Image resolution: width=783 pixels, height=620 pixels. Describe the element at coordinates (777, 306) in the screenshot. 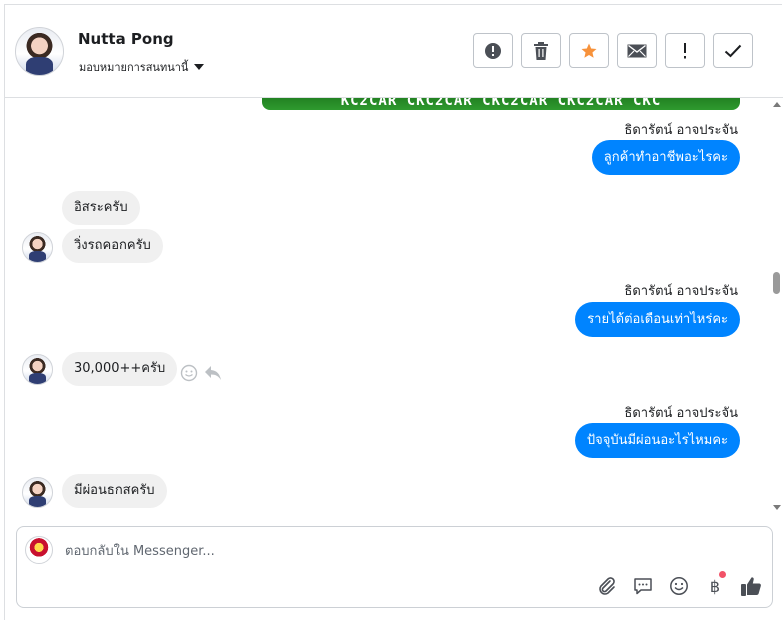

I see `thread-scrollbar` at that location.